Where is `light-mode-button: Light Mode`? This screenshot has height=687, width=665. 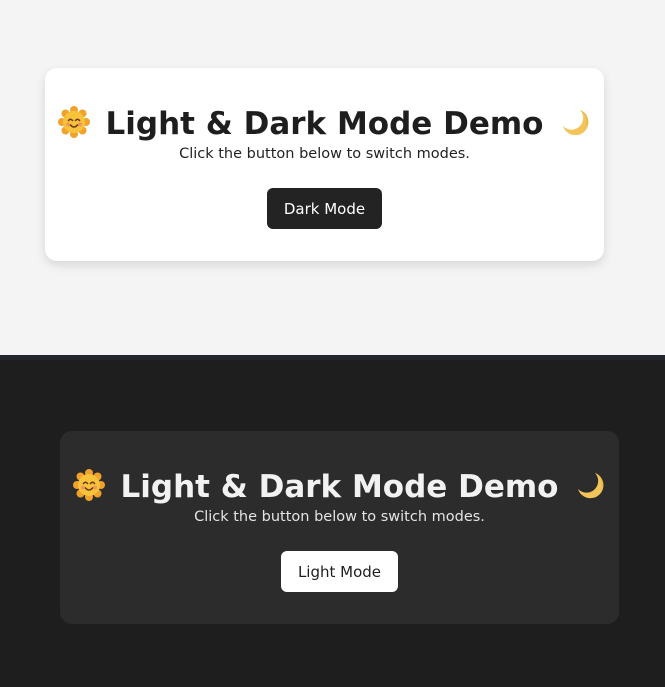 light-mode-button: Light Mode is located at coordinates (339, 571).